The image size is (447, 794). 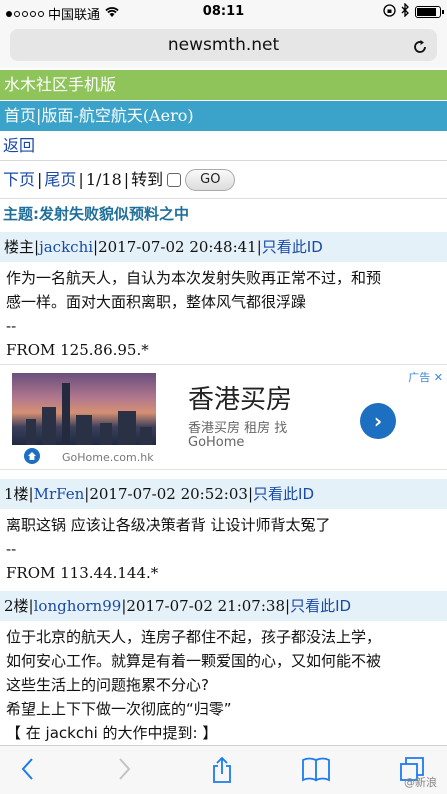 I want to click on post-header: 2楼|longhorn99|2017-07-02 21:07:38|只看此ID, so click(x=223, y=606).